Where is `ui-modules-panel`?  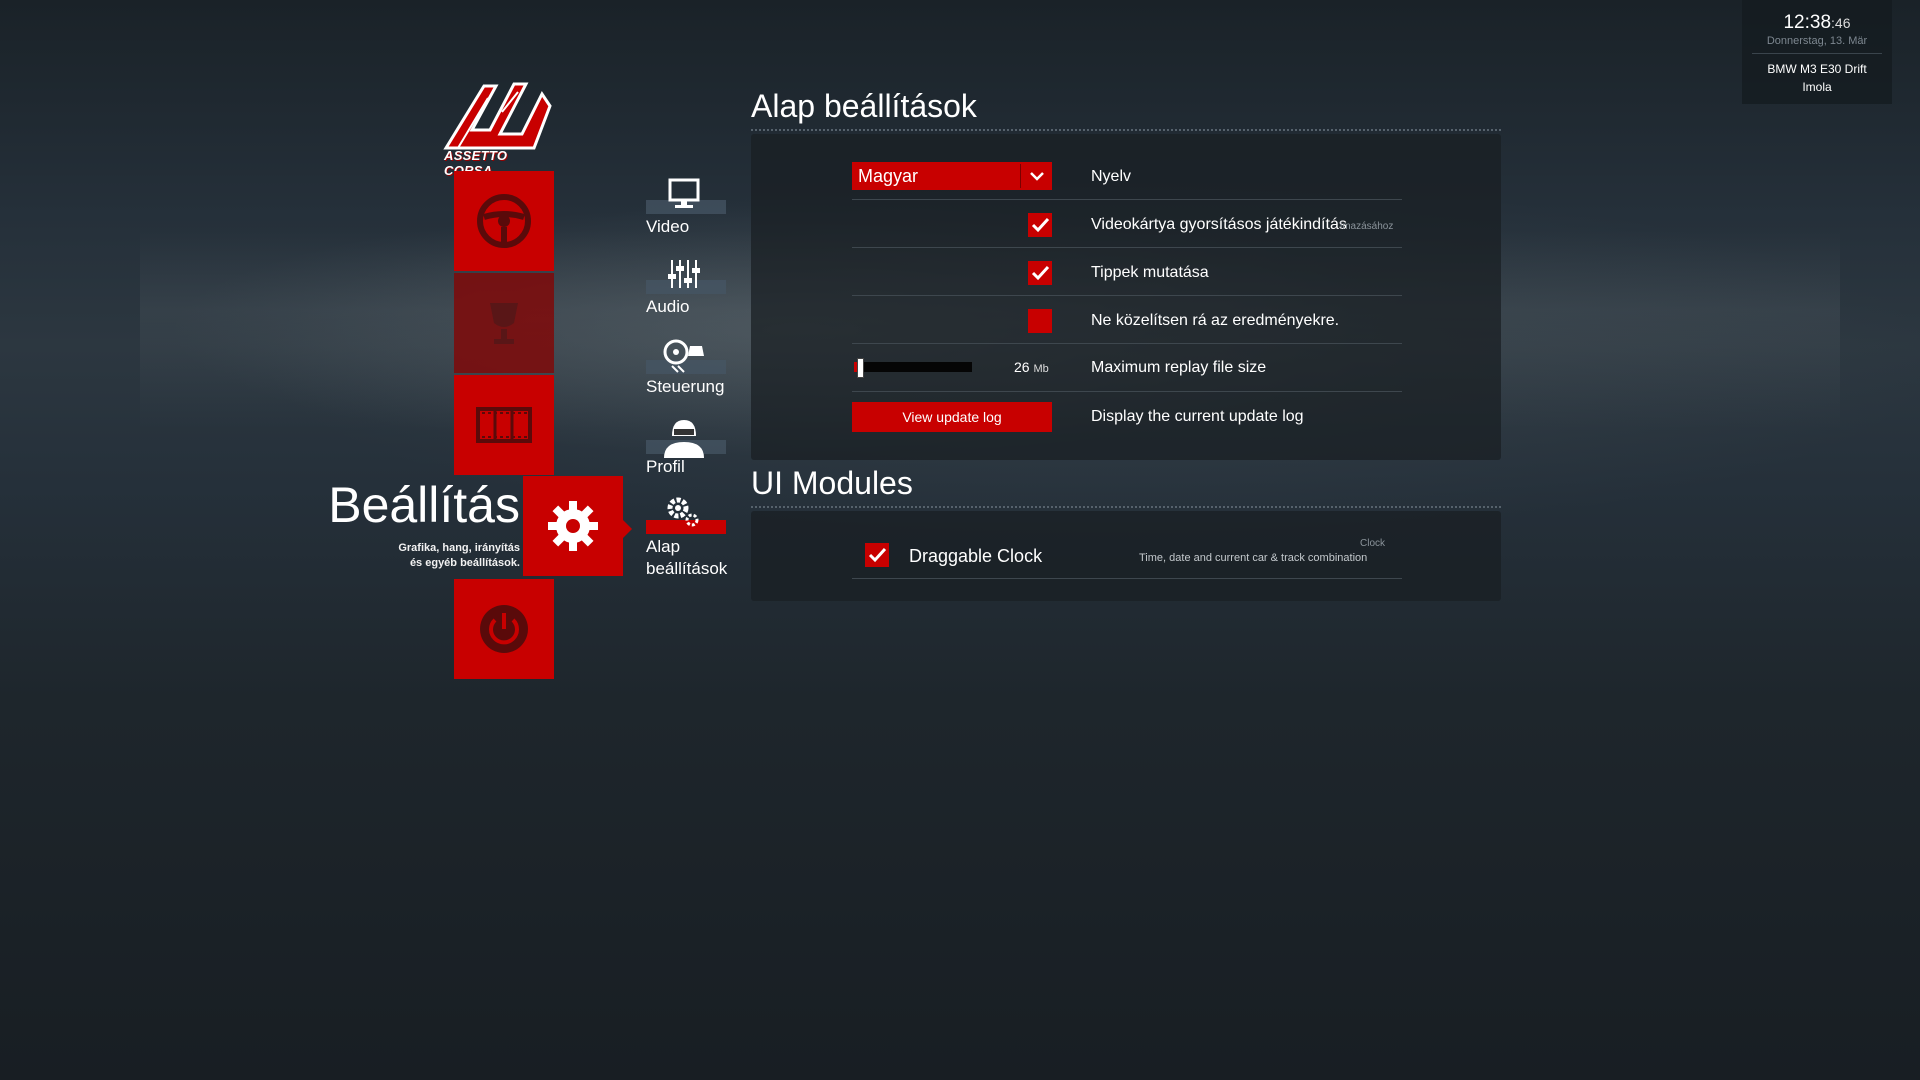 ui-modules-panel is located at coordinates (1126, 556).